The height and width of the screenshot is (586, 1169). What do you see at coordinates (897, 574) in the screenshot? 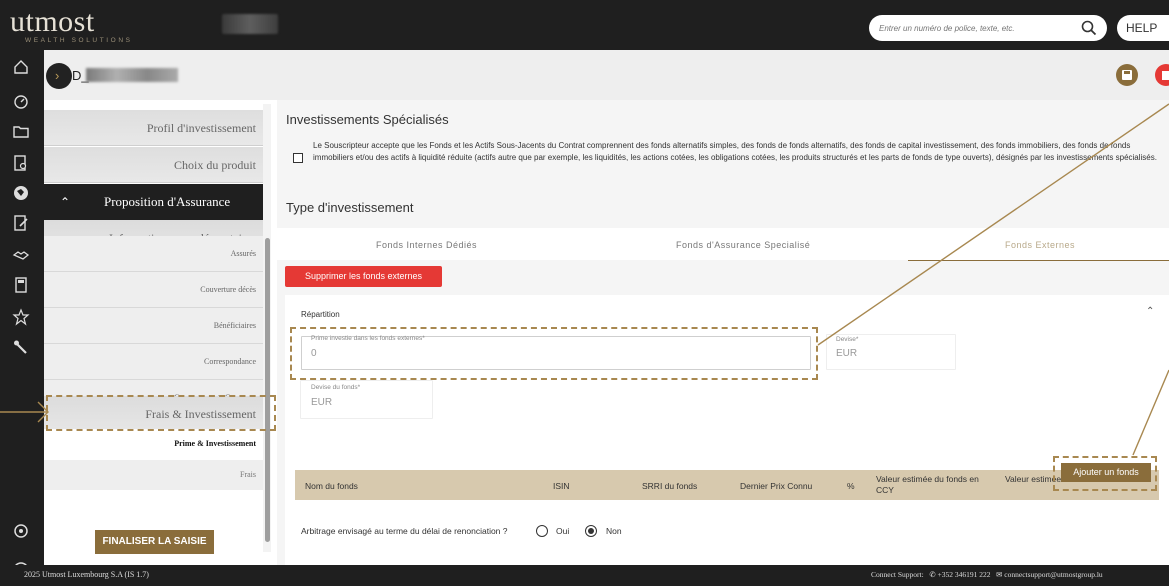
I see `support-label: Connect Support:` at bounding box center [897, 574].